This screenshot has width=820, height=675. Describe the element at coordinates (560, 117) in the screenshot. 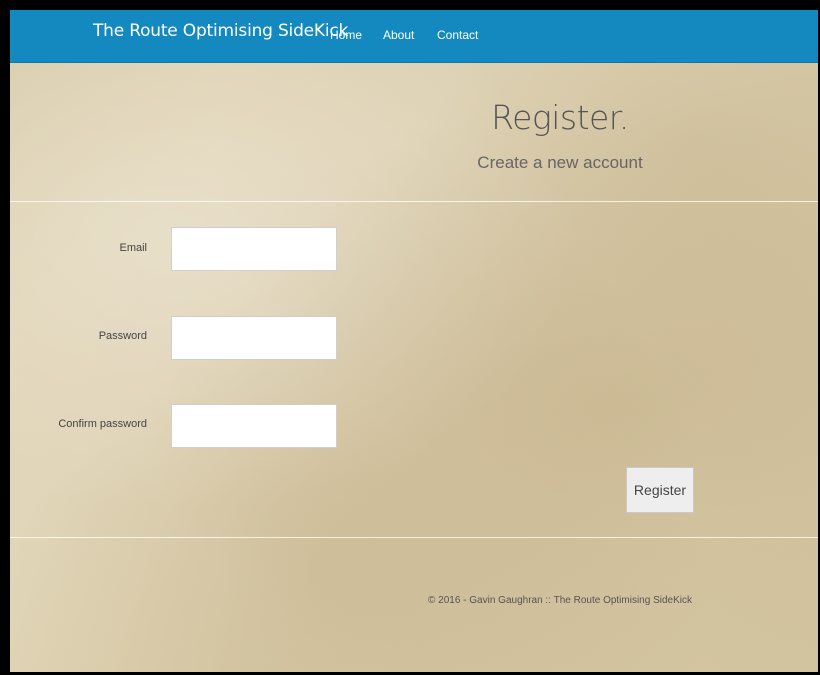

I see `page-title: Register.` at that location.